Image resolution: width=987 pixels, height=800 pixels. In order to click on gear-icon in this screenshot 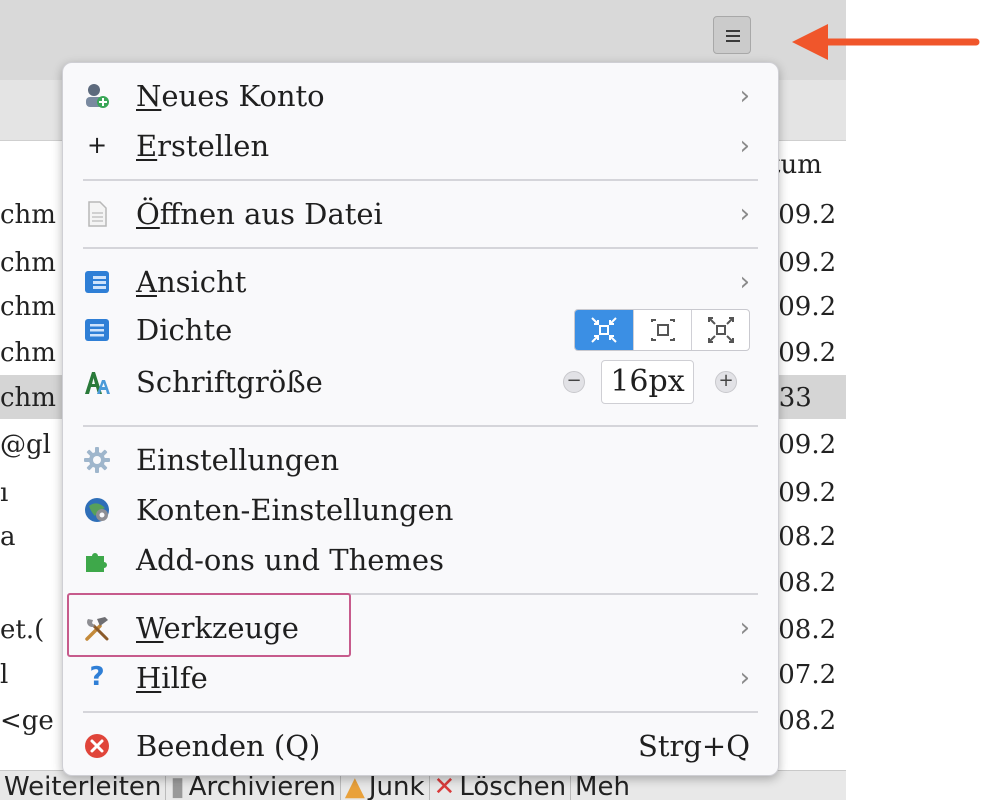, I will do `click(97, 460)`.